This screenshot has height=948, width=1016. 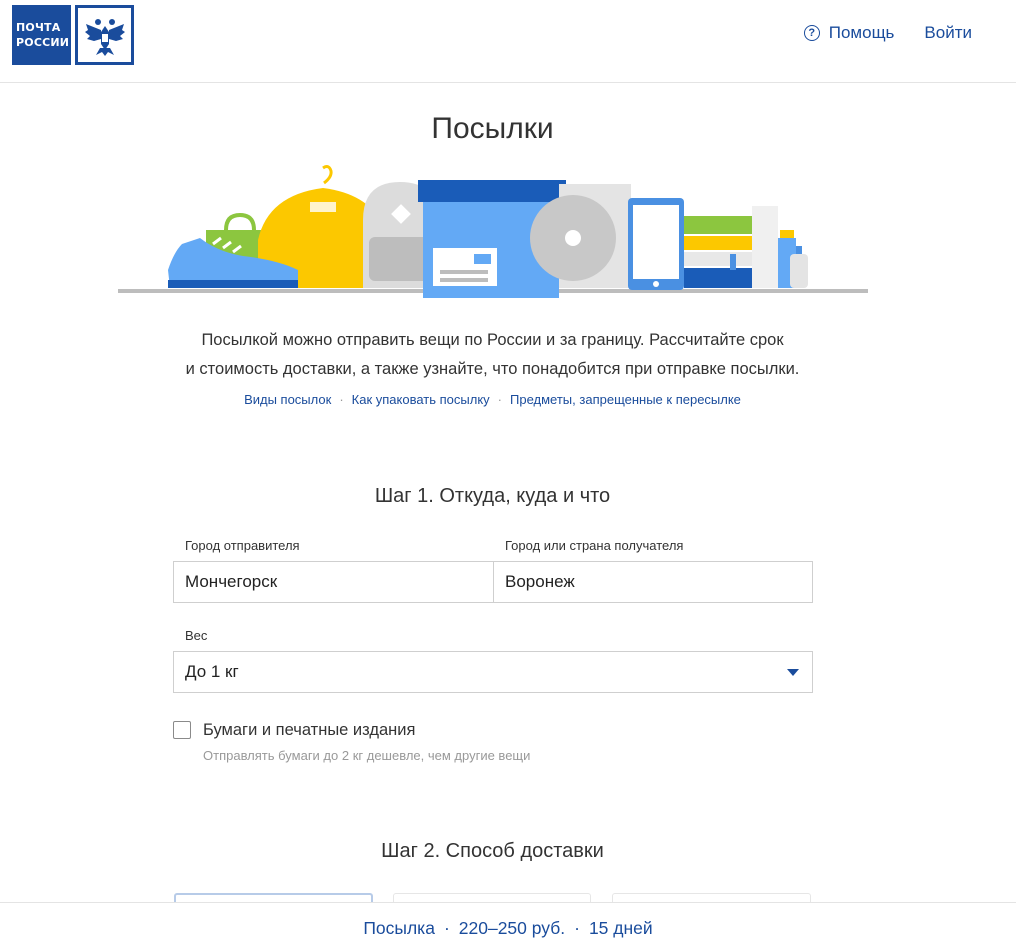 I want to click on help-link: ? Помощь, so click(x=849, y=33).